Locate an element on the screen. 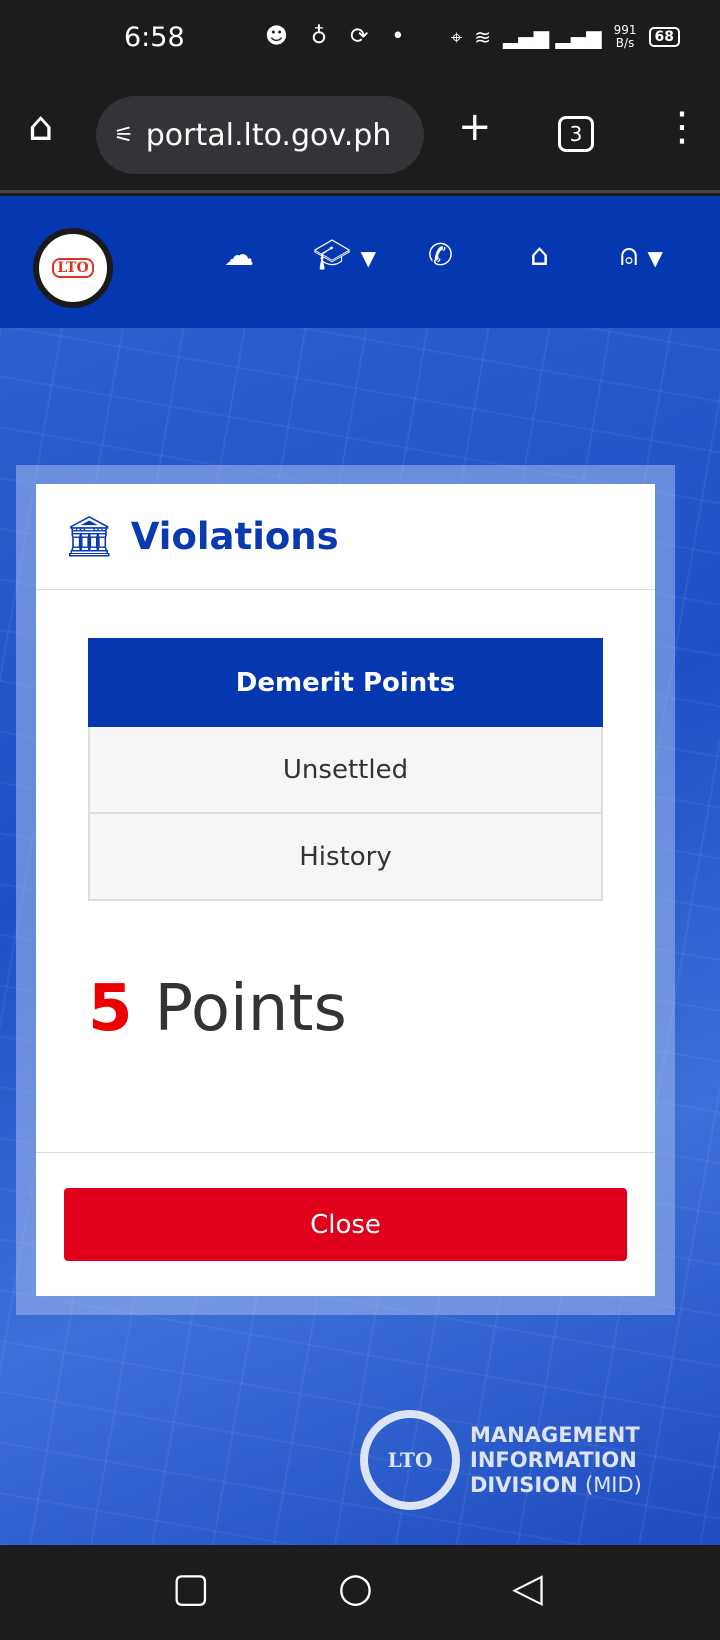 The image size is (720, 1640). mid-suffix: (MID) is located at coordinates (613, 1484).